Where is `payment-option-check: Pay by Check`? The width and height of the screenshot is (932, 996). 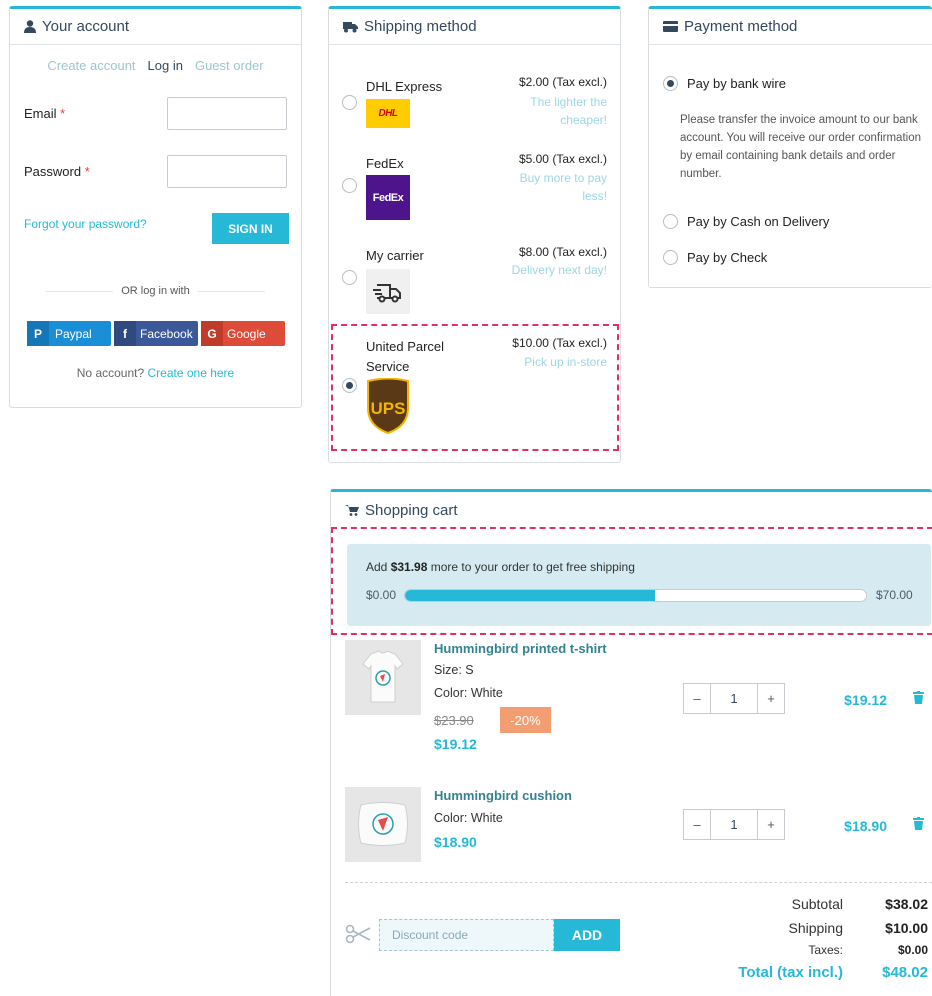
payment-option-check: Pay by Check is located at coordinates (715, 257).